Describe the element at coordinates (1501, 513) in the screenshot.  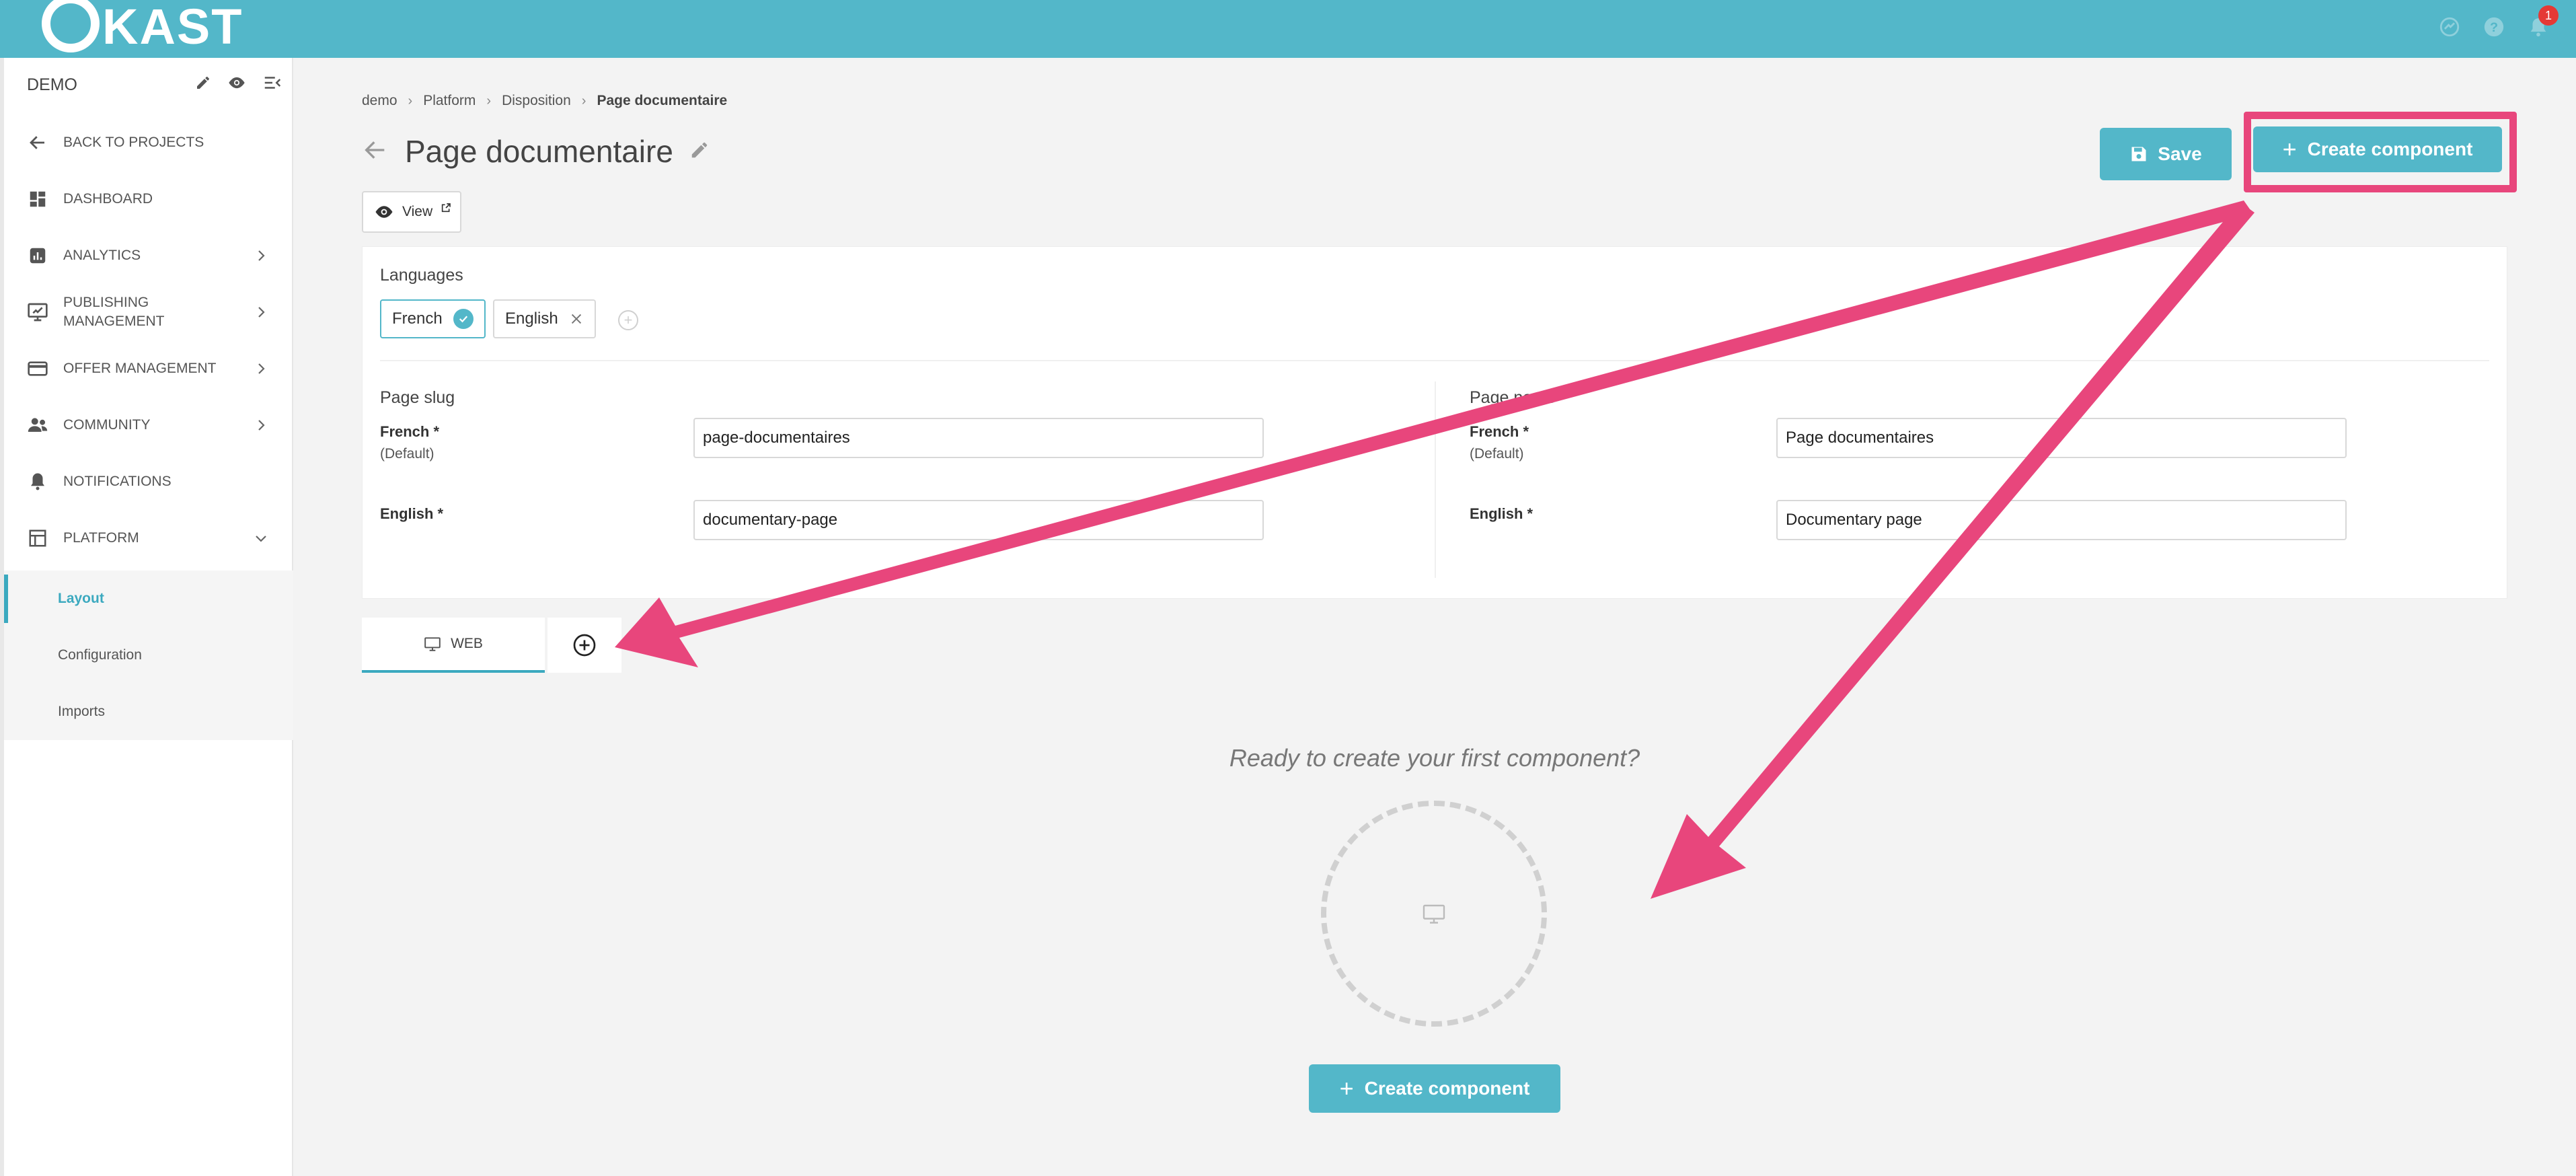
I see `name-english-label: English *` at that location.